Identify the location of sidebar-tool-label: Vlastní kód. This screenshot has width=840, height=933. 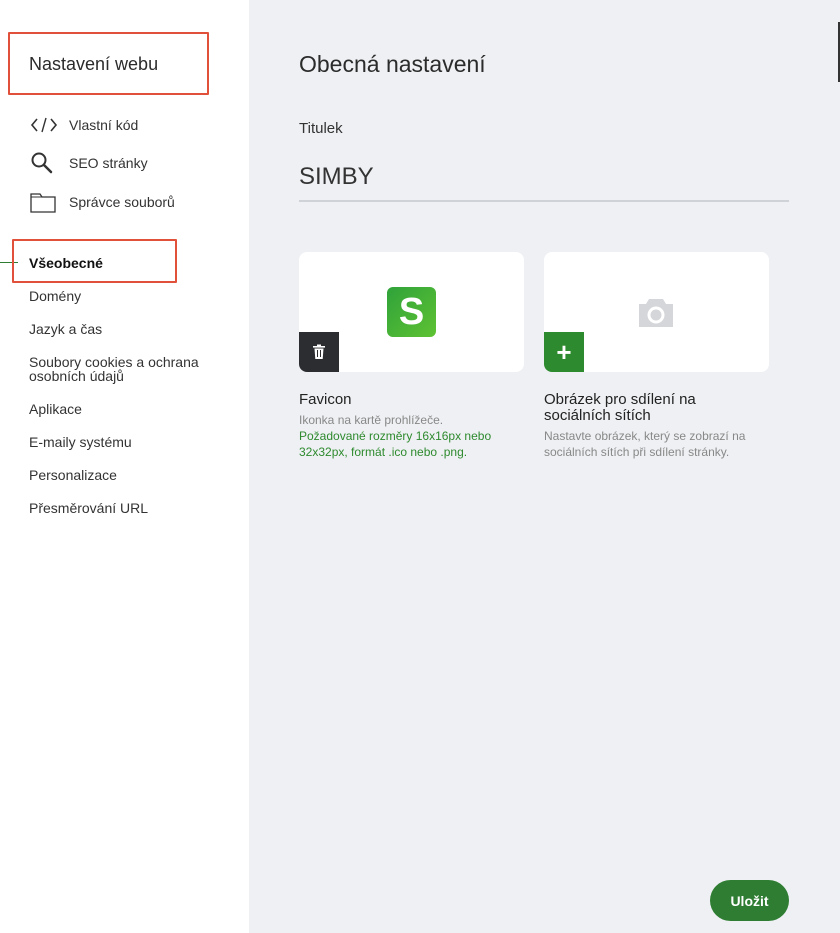
(104, 125).